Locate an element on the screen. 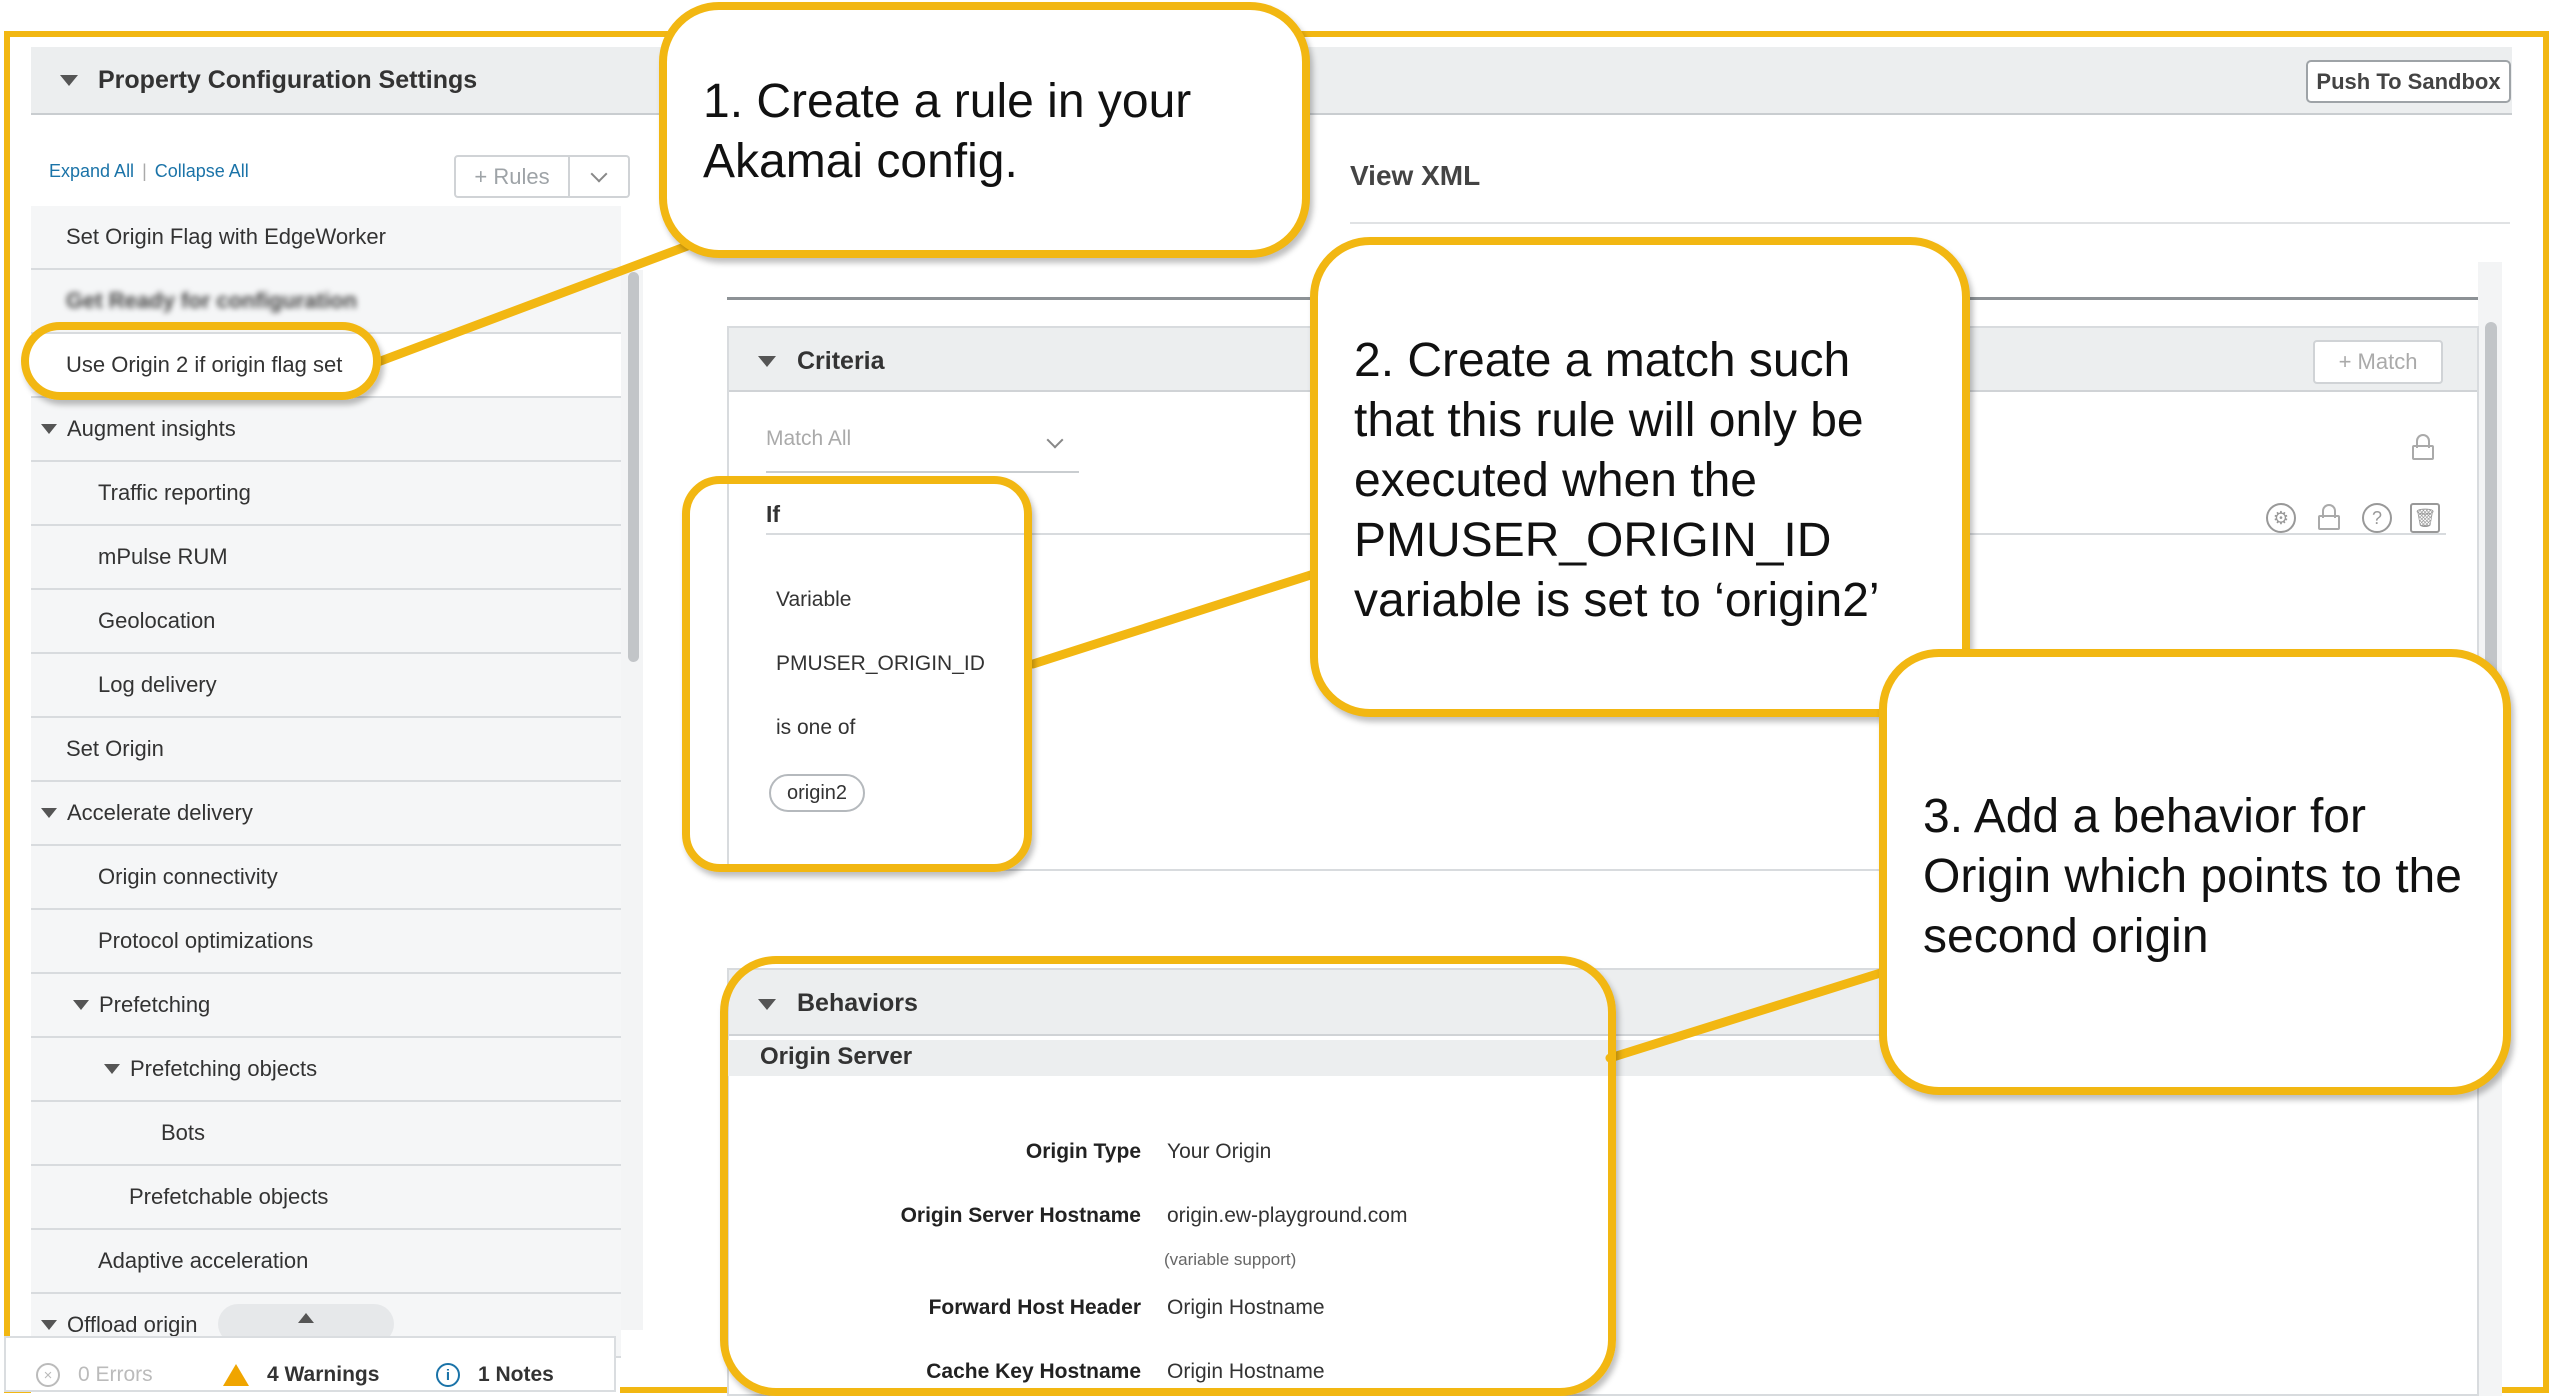  callout-text: 1. Create a rule in your Akamai config. is located at coordinates (947, 131).